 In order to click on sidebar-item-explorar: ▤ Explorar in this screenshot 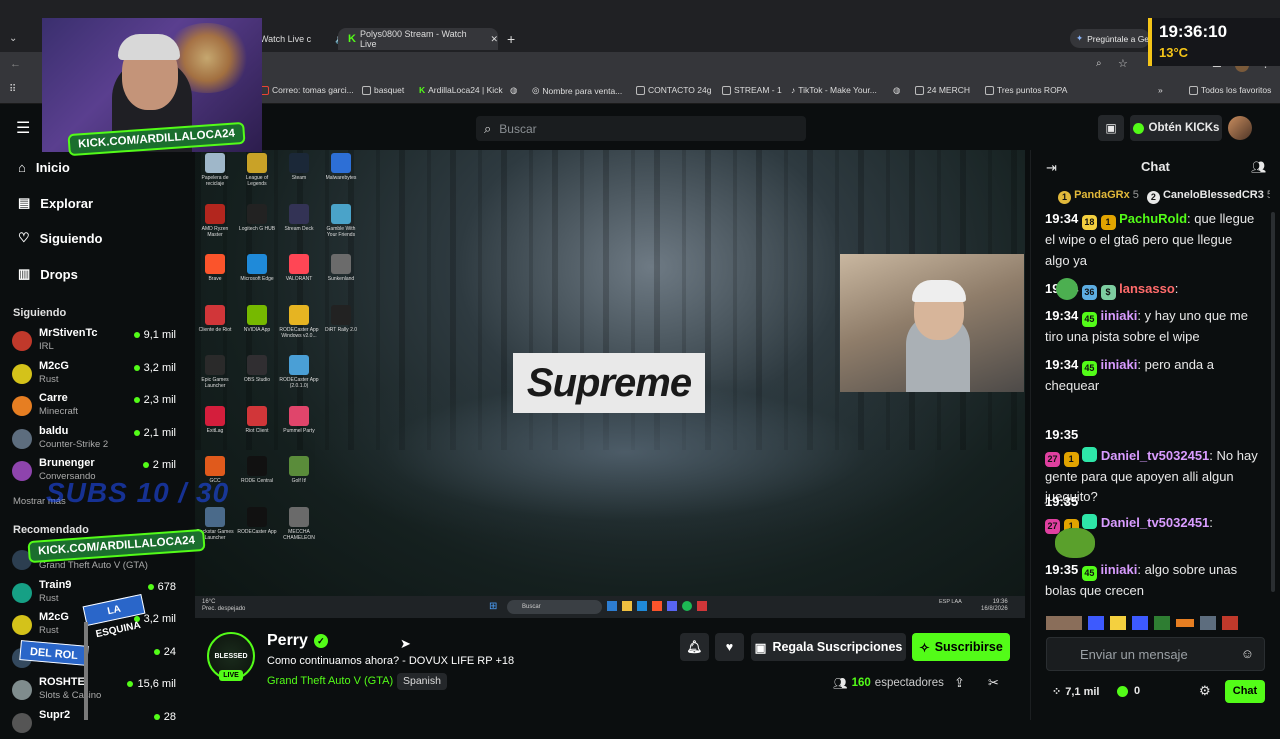, I will do `click(55, 203)`.